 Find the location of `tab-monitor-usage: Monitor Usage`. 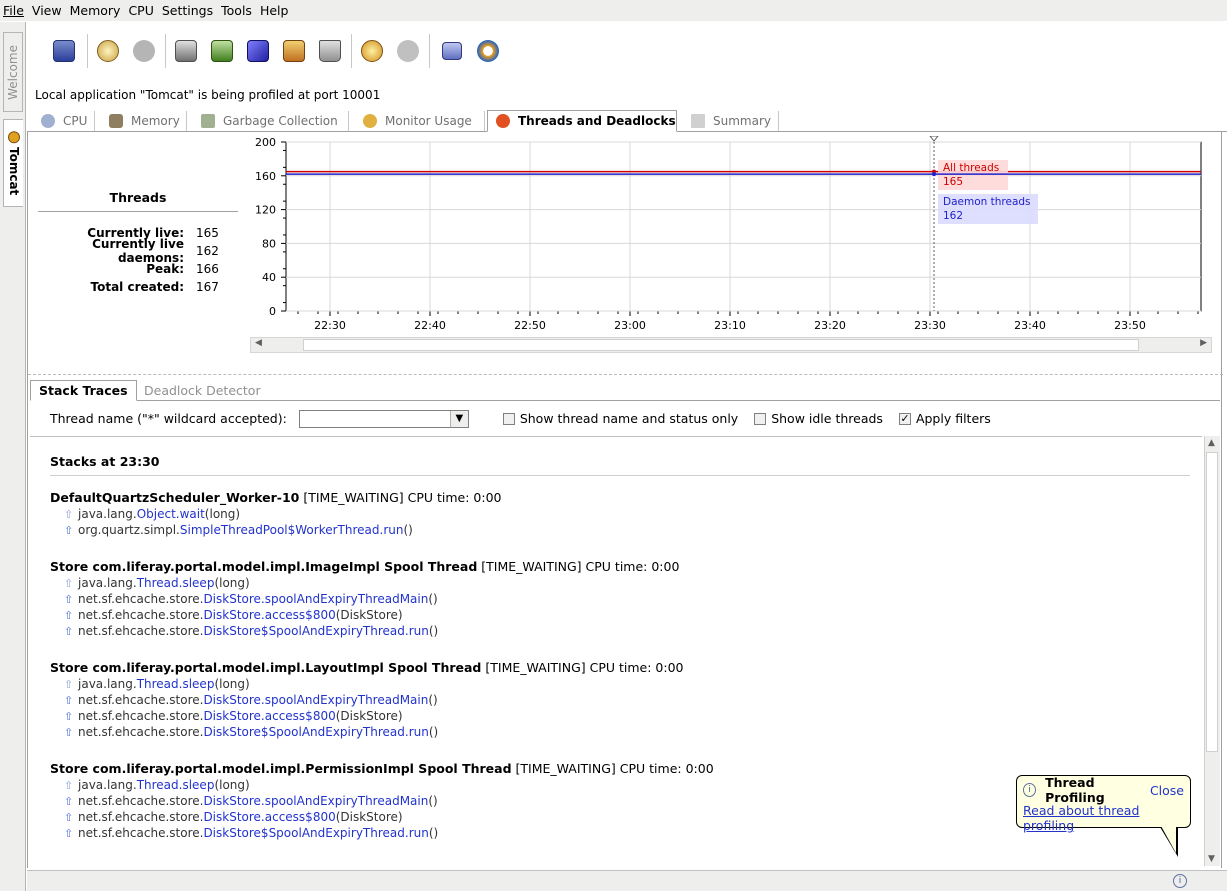

tab-monitor-usage: Monitor Usage is located at coordinates (420, 121).